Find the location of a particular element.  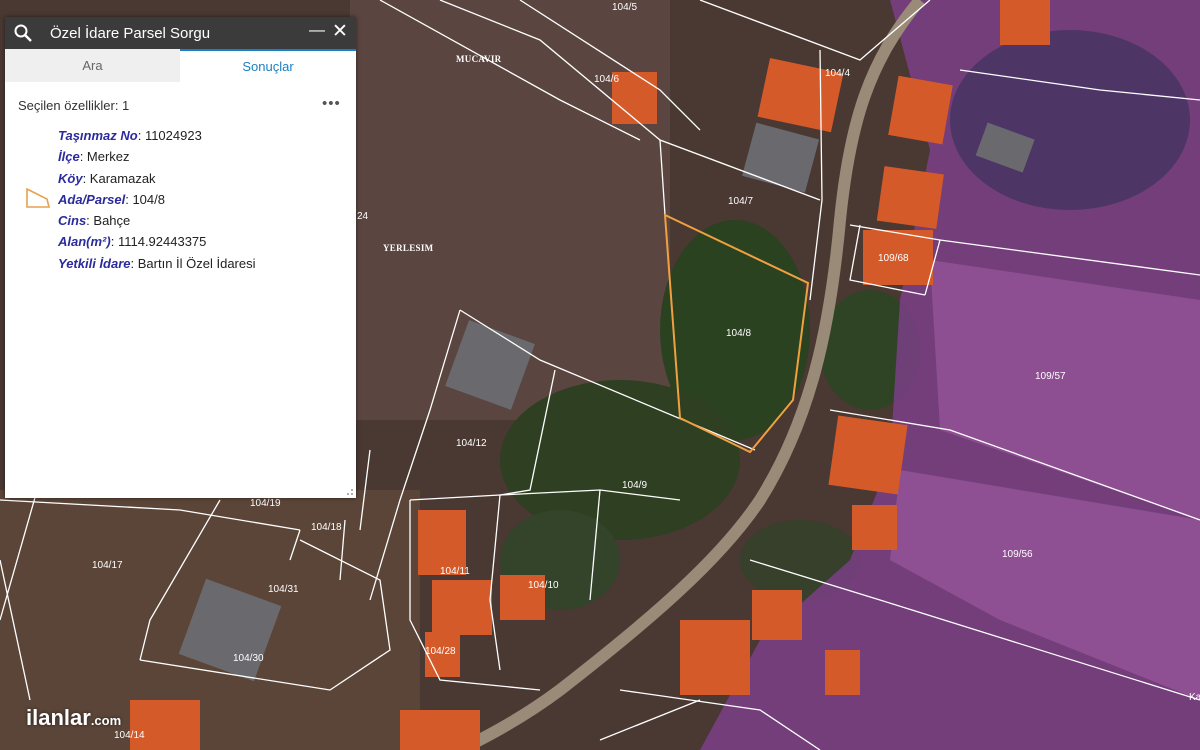

panel-header: Özel İdare Parsel Sorgu — ✕ is located at coordinates (180, 33).